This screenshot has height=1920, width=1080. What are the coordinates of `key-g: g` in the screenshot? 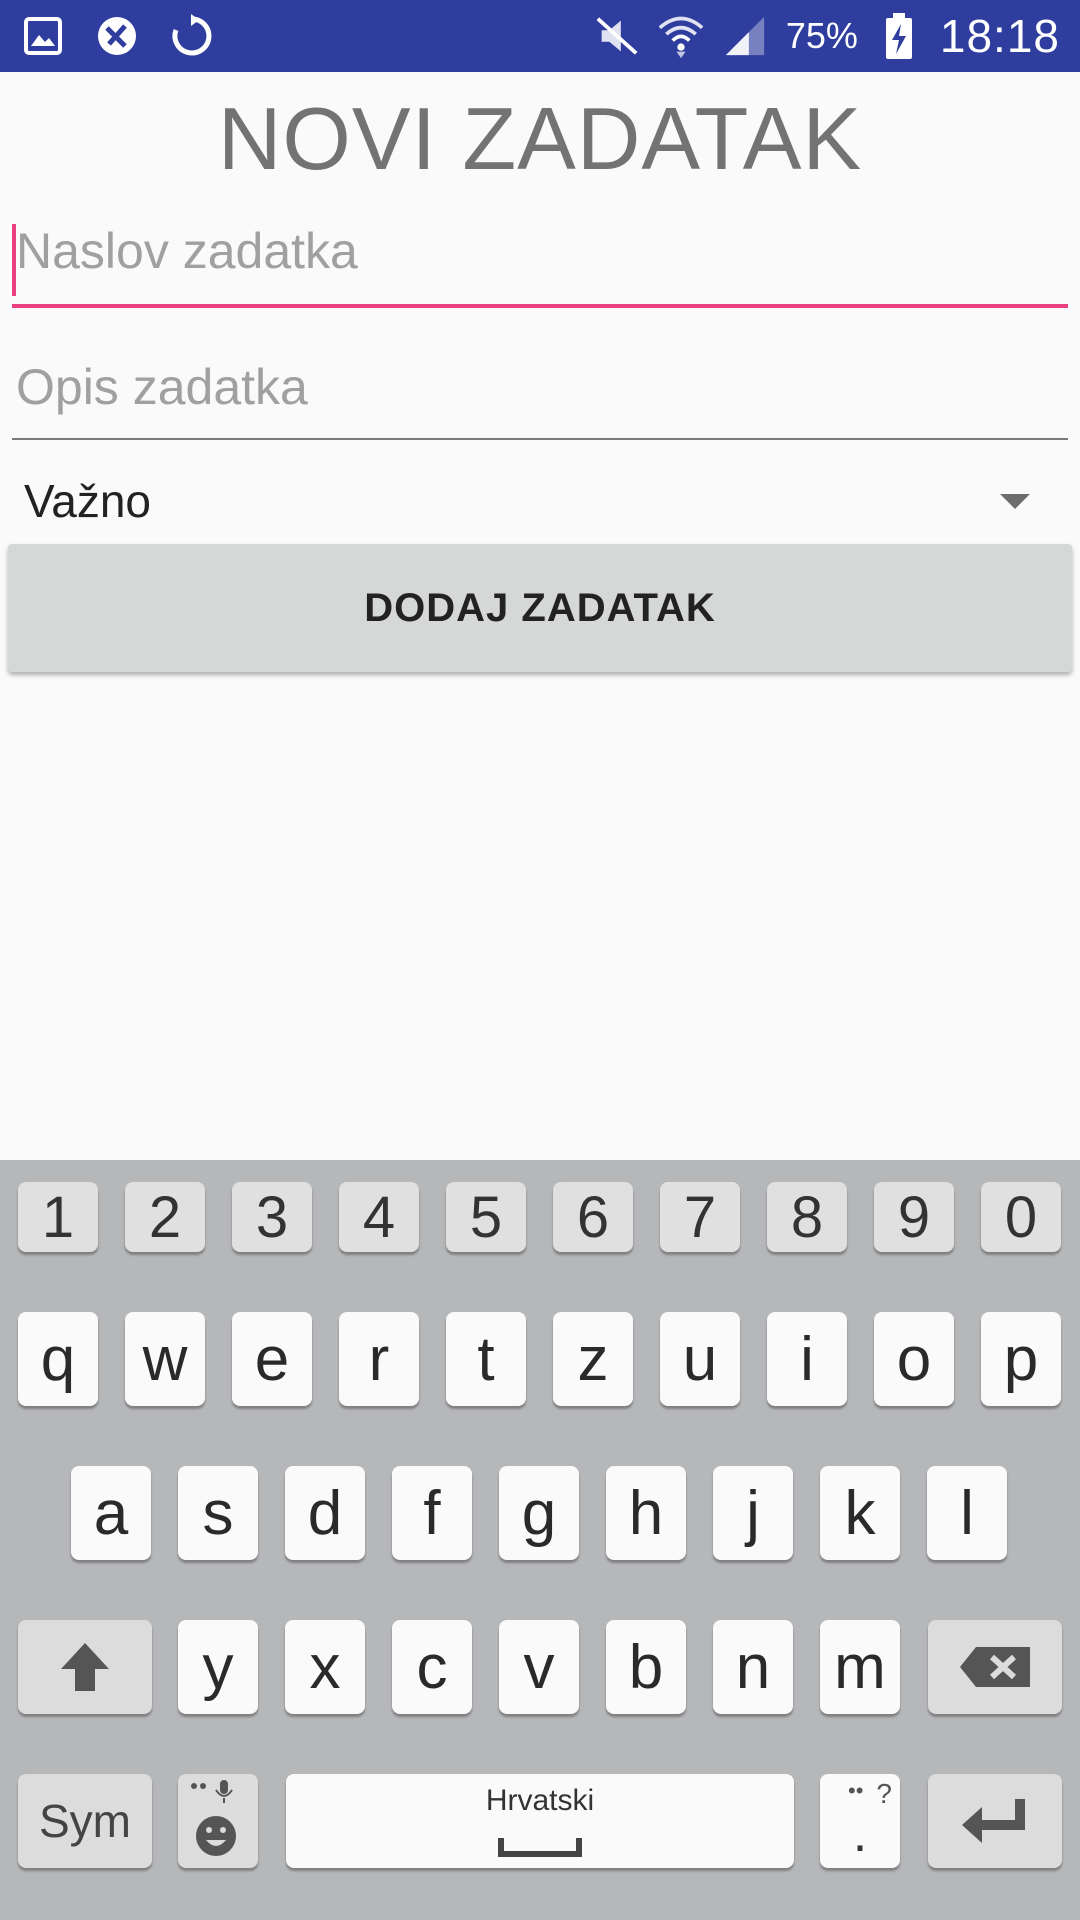 It's located at (539, 1513).